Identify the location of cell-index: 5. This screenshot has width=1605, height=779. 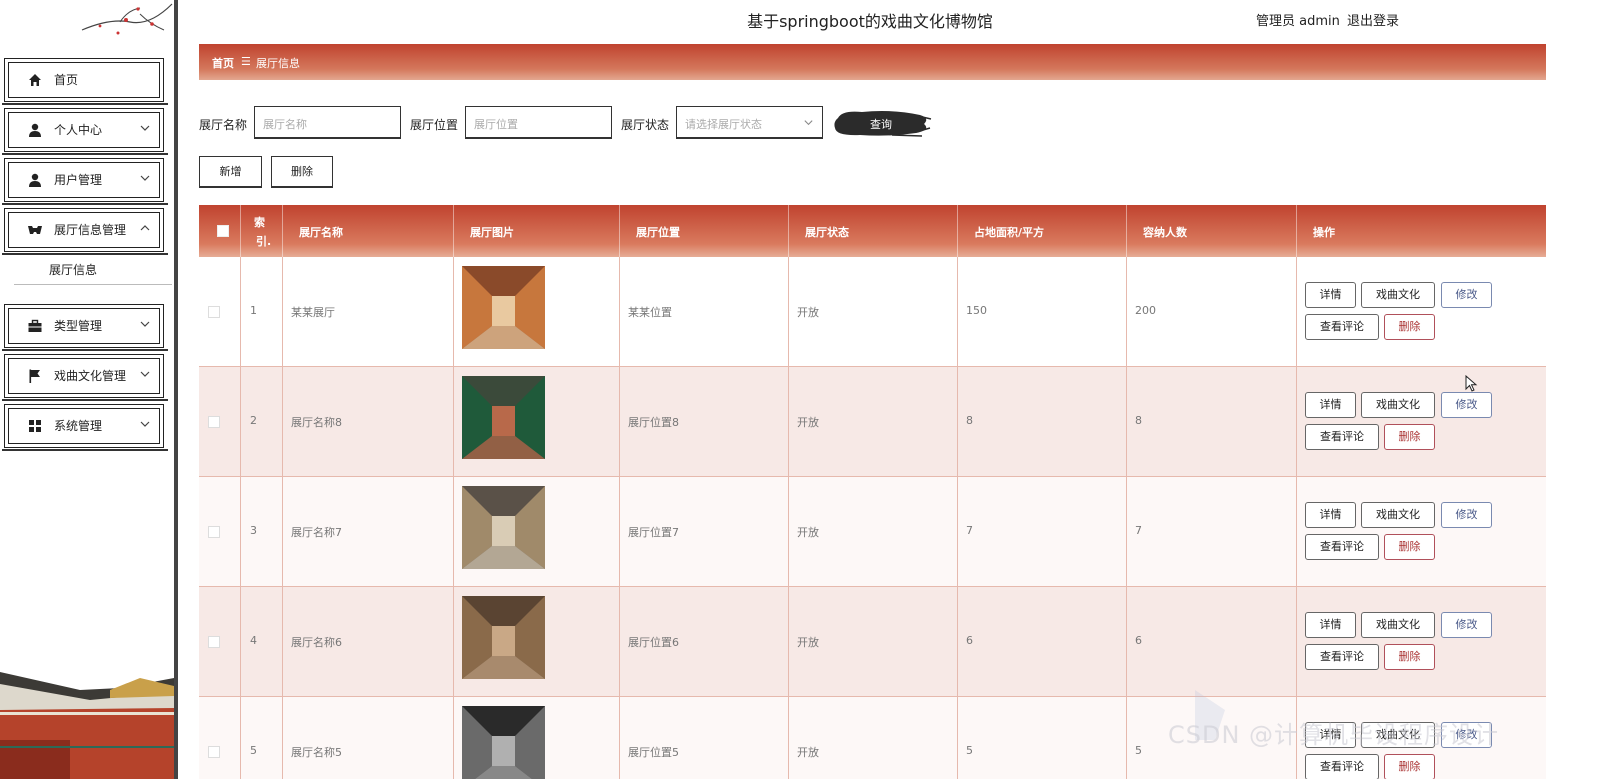
(253, 750).